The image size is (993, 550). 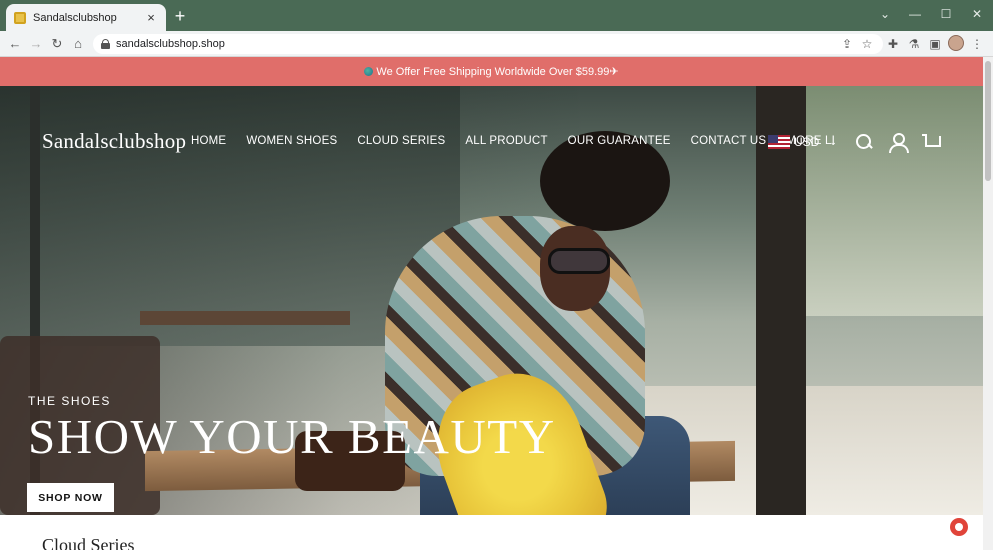 I want to click on close-window-button: ✕, so click(x=977, y=14).